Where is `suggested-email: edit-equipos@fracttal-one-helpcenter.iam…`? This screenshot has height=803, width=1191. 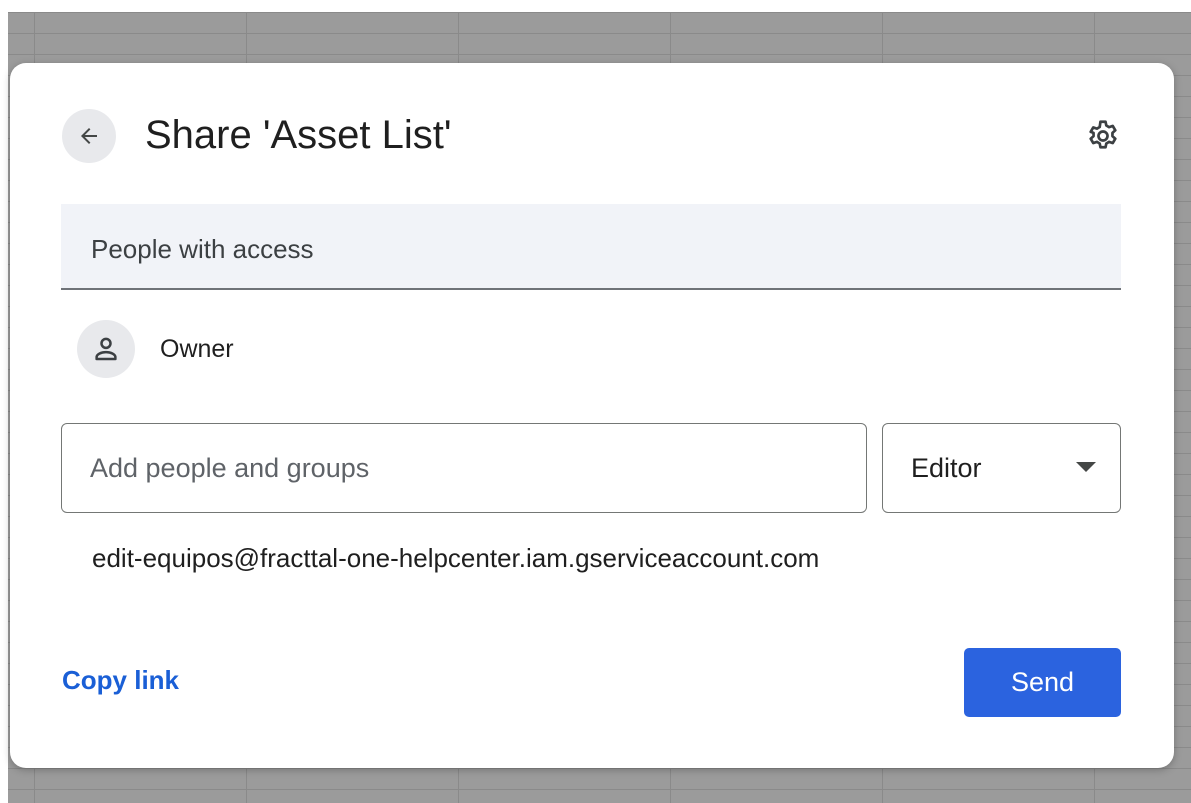
suggested-email: edit-equipos@fracttal-one-helpcenter.iam… is located at coordinates (455, 558).